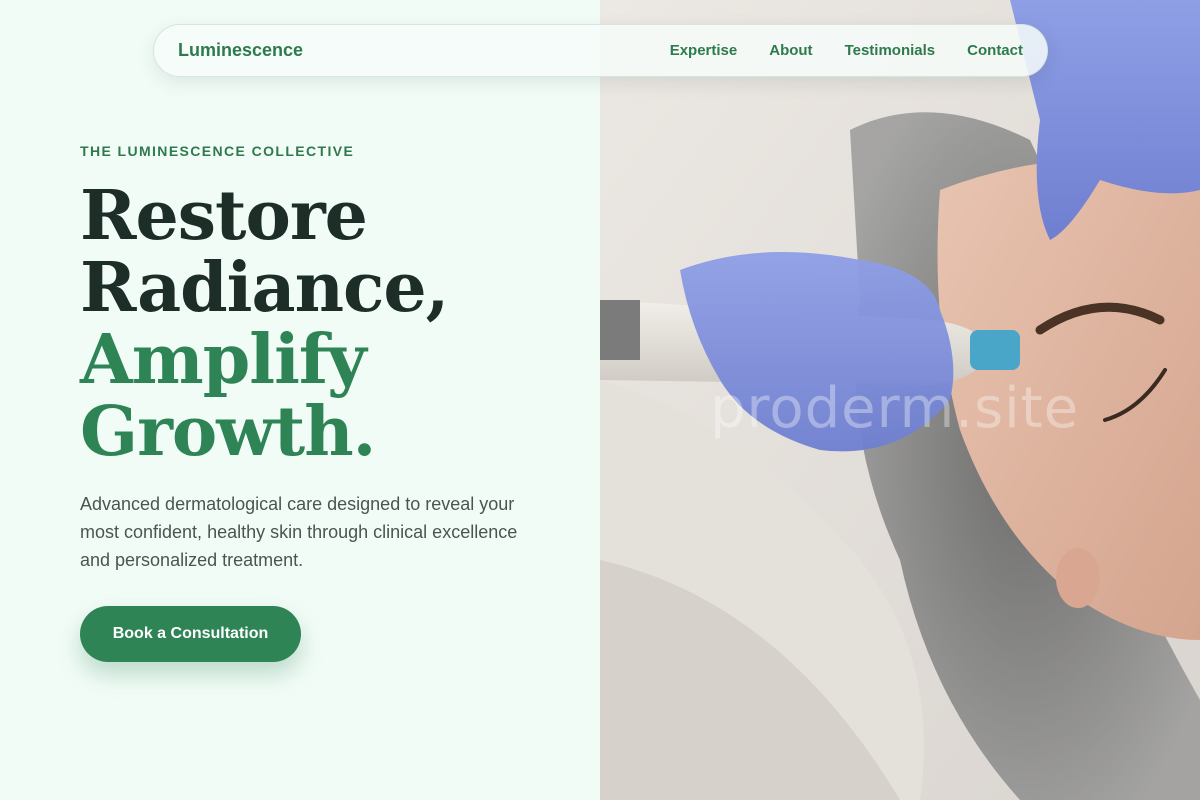  What do you see at coordinates (217, 151) in the screenshot?
I see `hero-eyebrow: THE LUMINESCENCE COLLECTIVE` at bounding box center [217, 151].